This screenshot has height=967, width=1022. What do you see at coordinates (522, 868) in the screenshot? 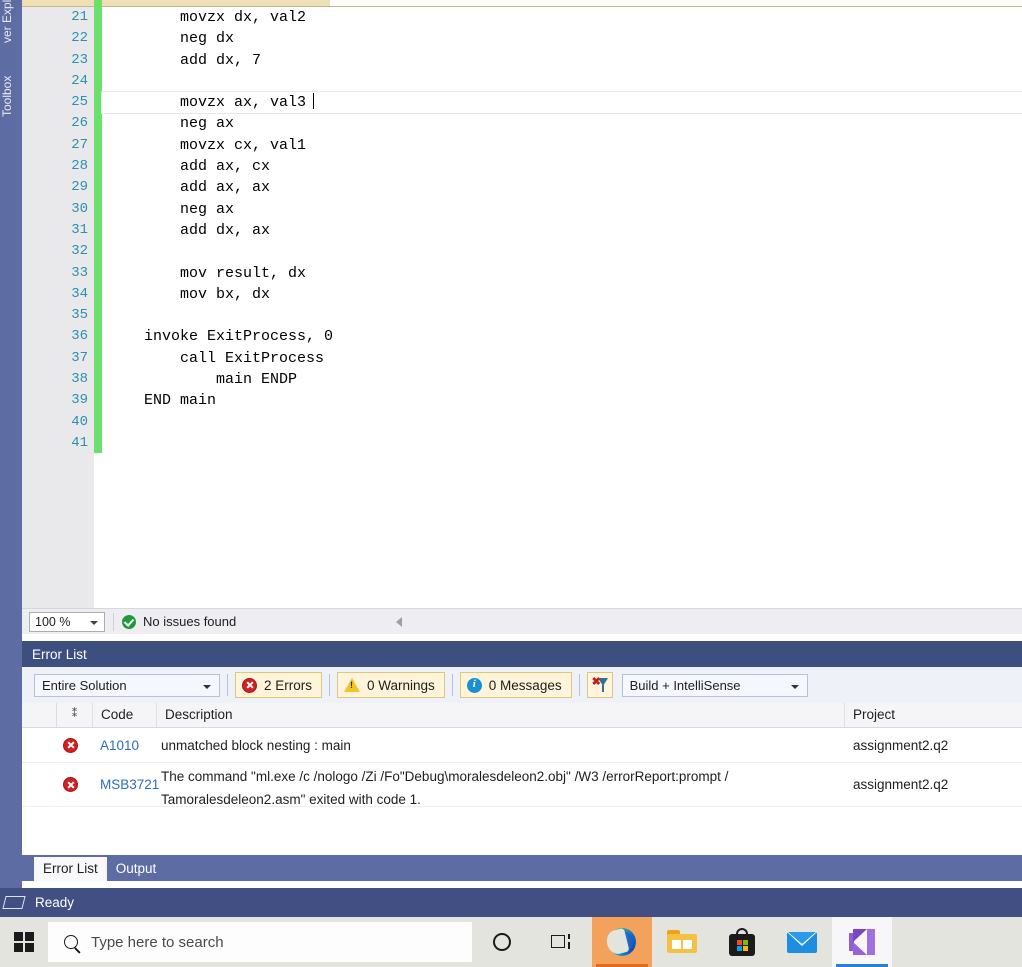
I see `panel-tab-strip: Error List Output` at bounding box center [522, 868].